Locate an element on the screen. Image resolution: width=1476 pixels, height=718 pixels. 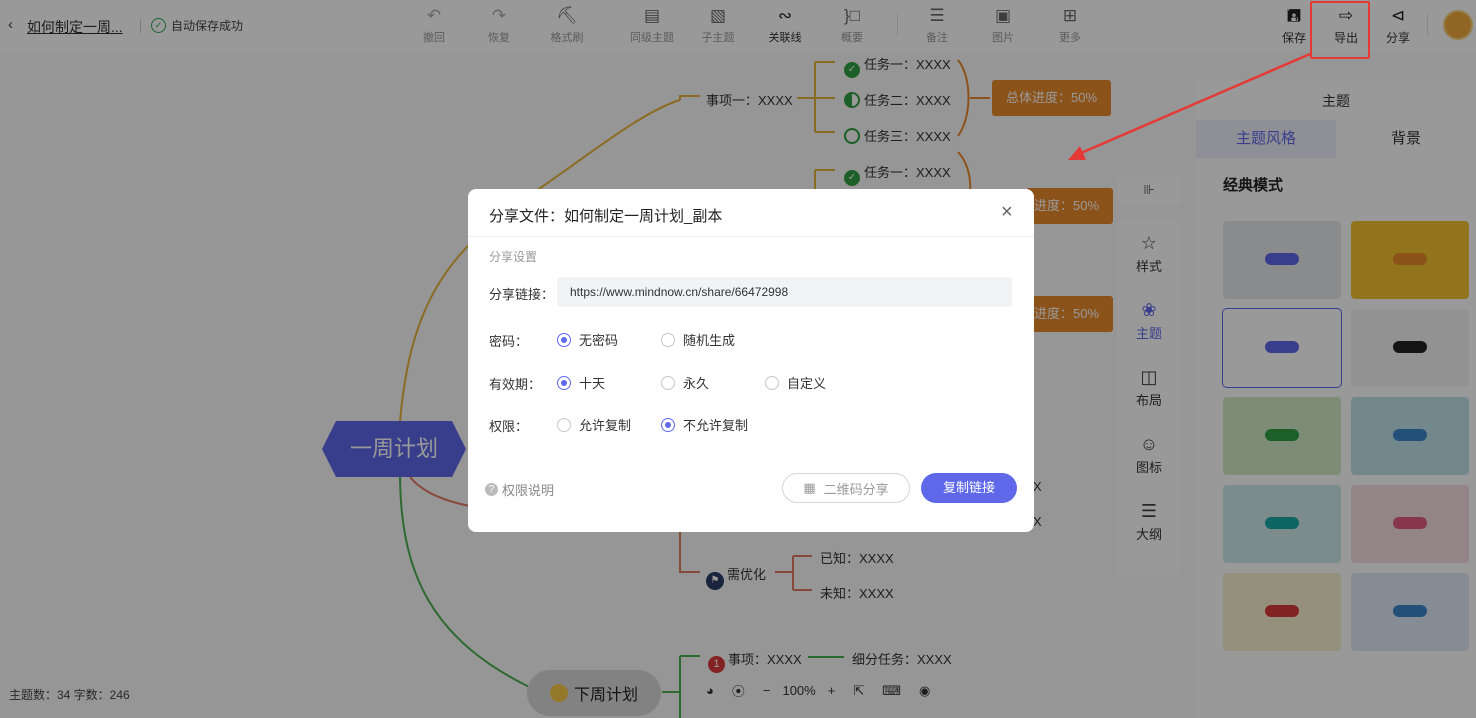
radio-allow-copy: 允许复制 is located at coordinates (594, 424).